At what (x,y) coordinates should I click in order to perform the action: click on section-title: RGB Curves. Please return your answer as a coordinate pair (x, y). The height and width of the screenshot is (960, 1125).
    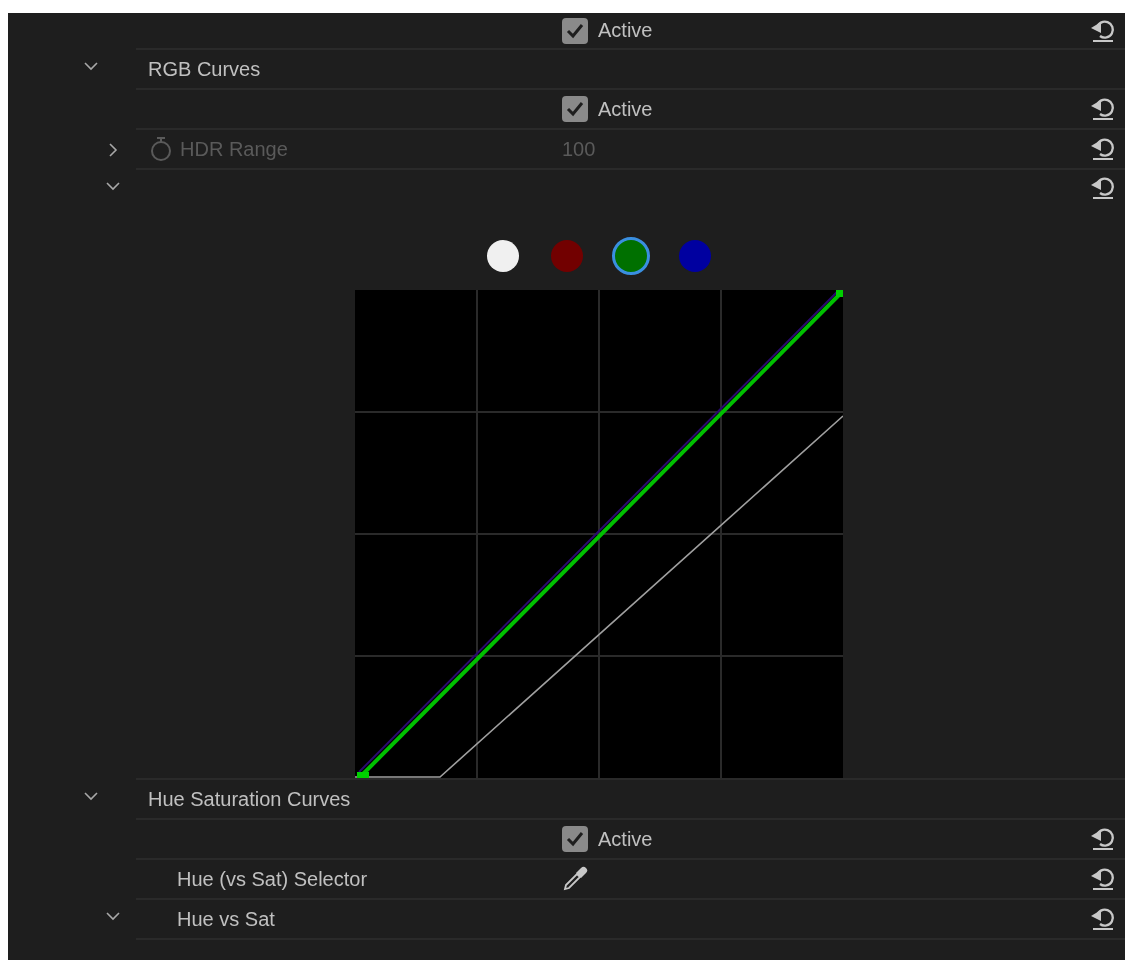
    Looking at the image, I should click on (204, 69).